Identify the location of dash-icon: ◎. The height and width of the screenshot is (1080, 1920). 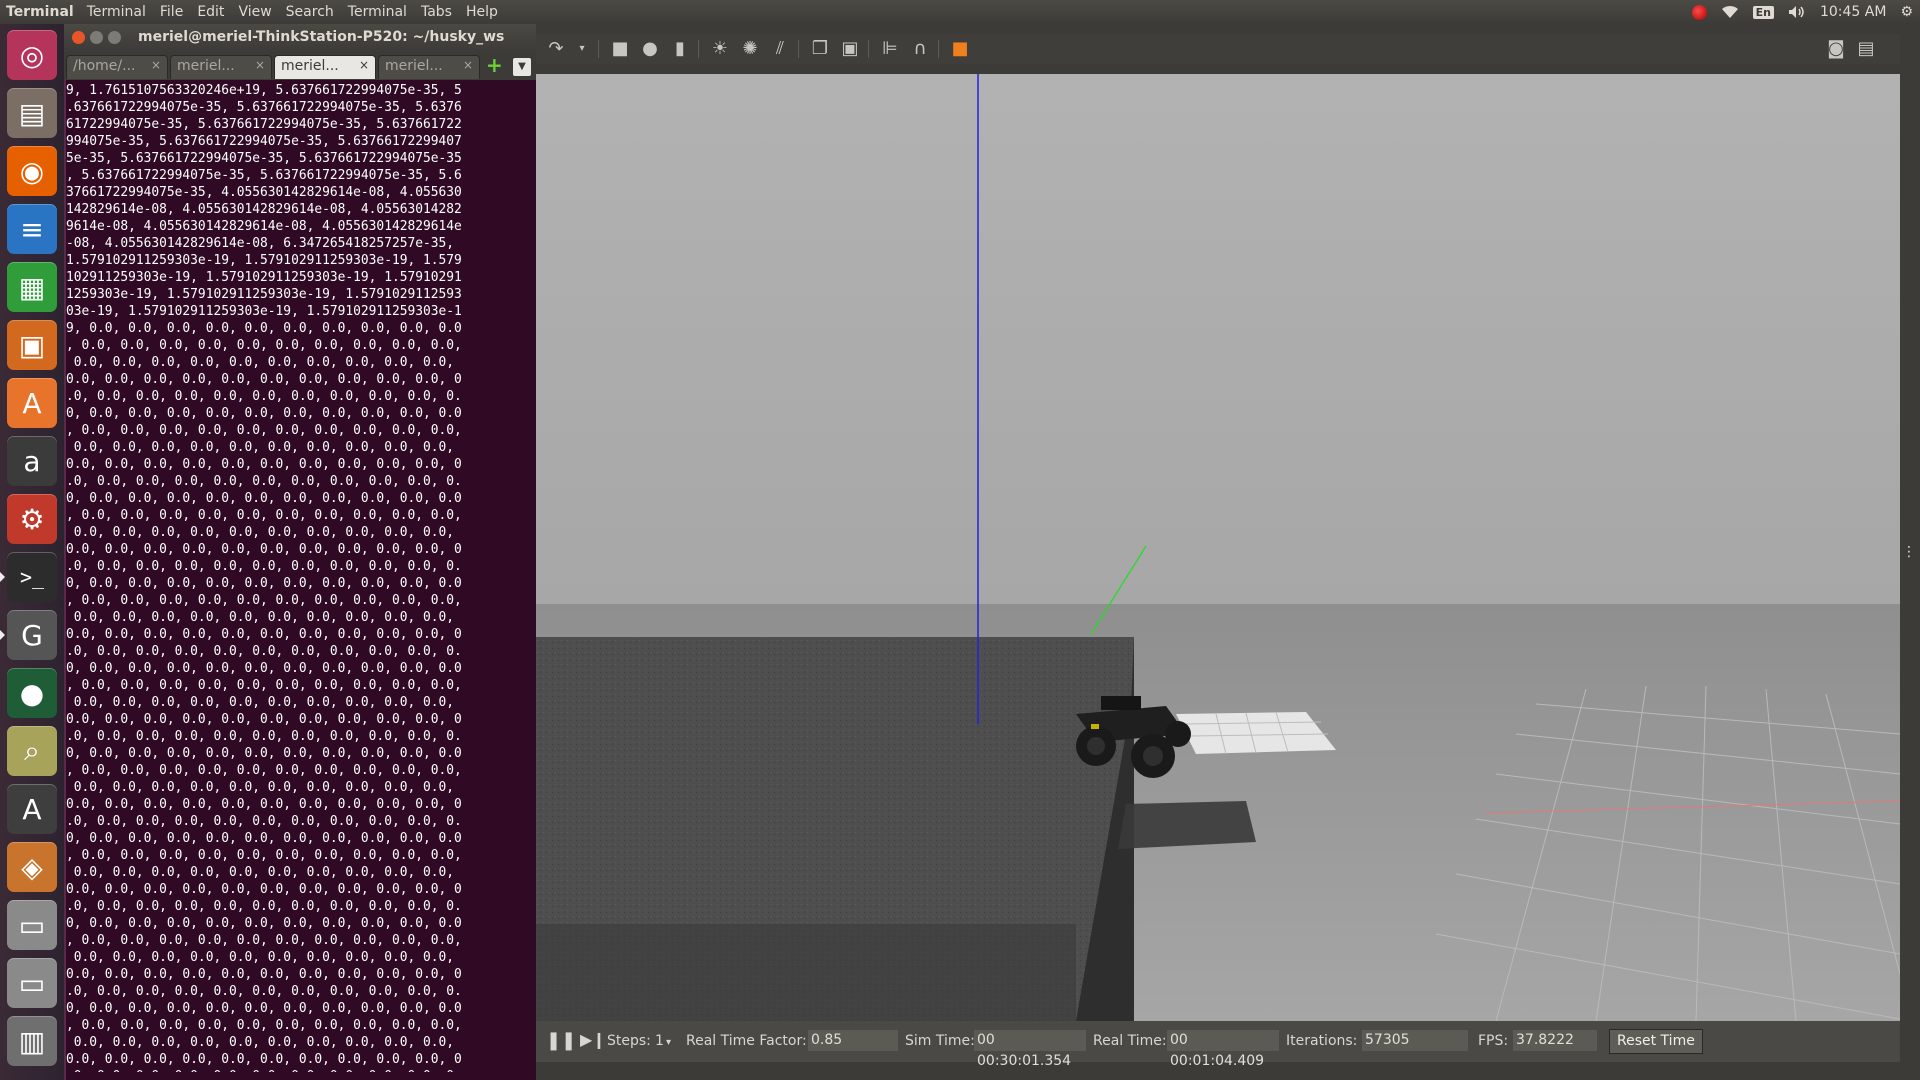
(32, 55).